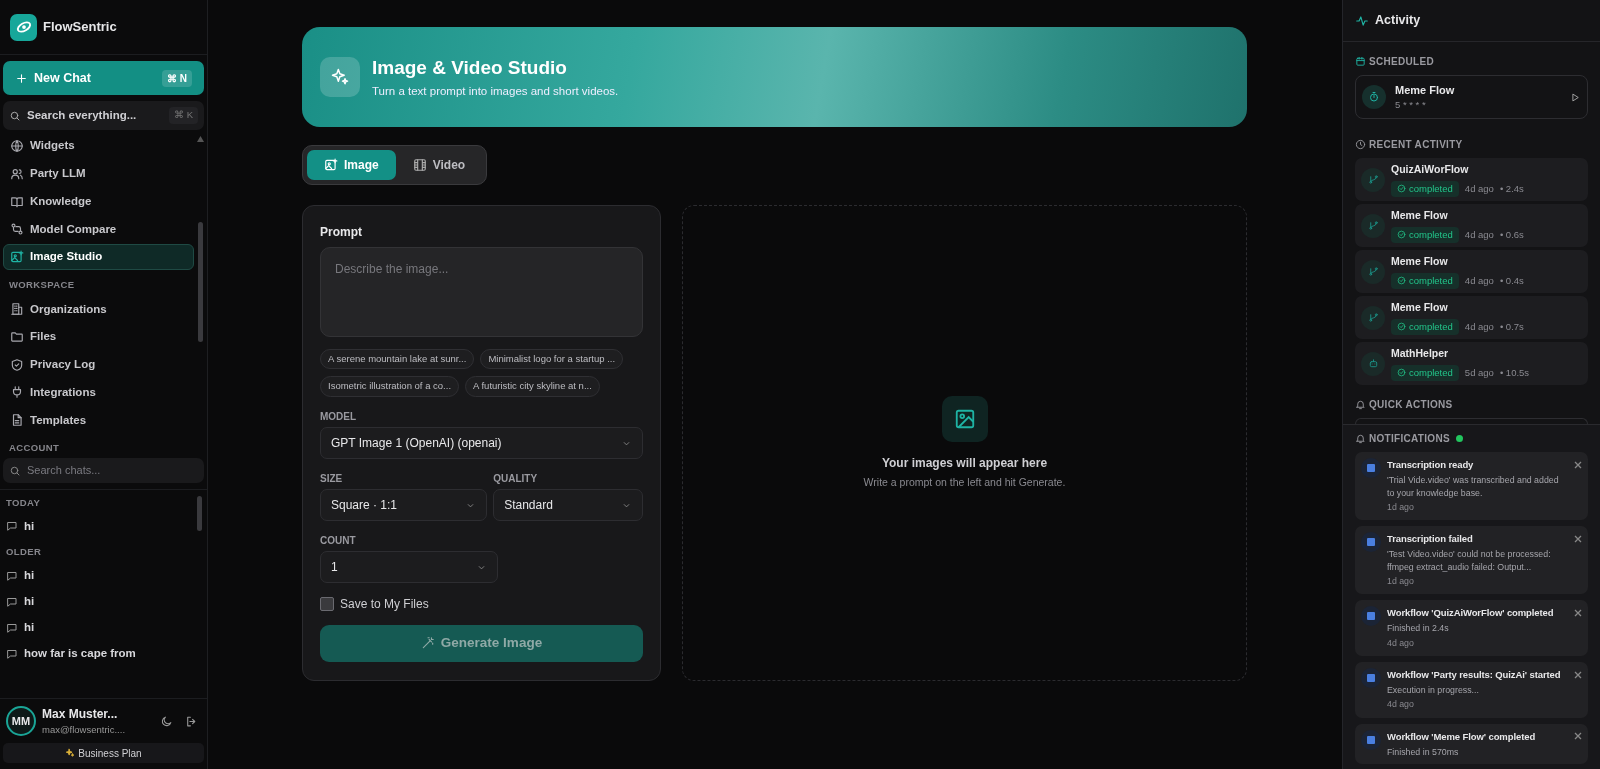  What do you see at coordinates (1479, 372) in the screenshot?
I see `age-text: 5d ago` at bounding box center [1479, 372].